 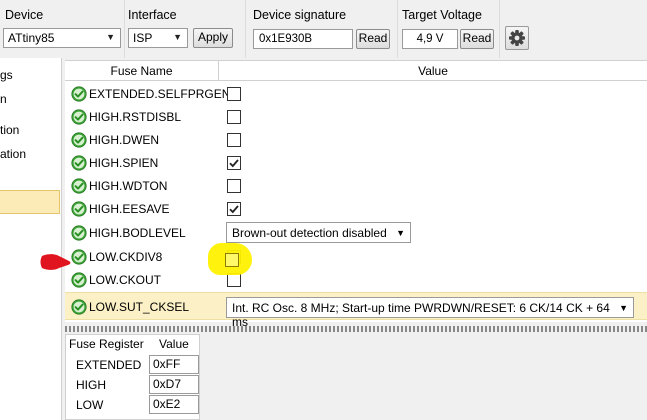 I want to click on sidebar-item: tion, so click(x=9, y=130).